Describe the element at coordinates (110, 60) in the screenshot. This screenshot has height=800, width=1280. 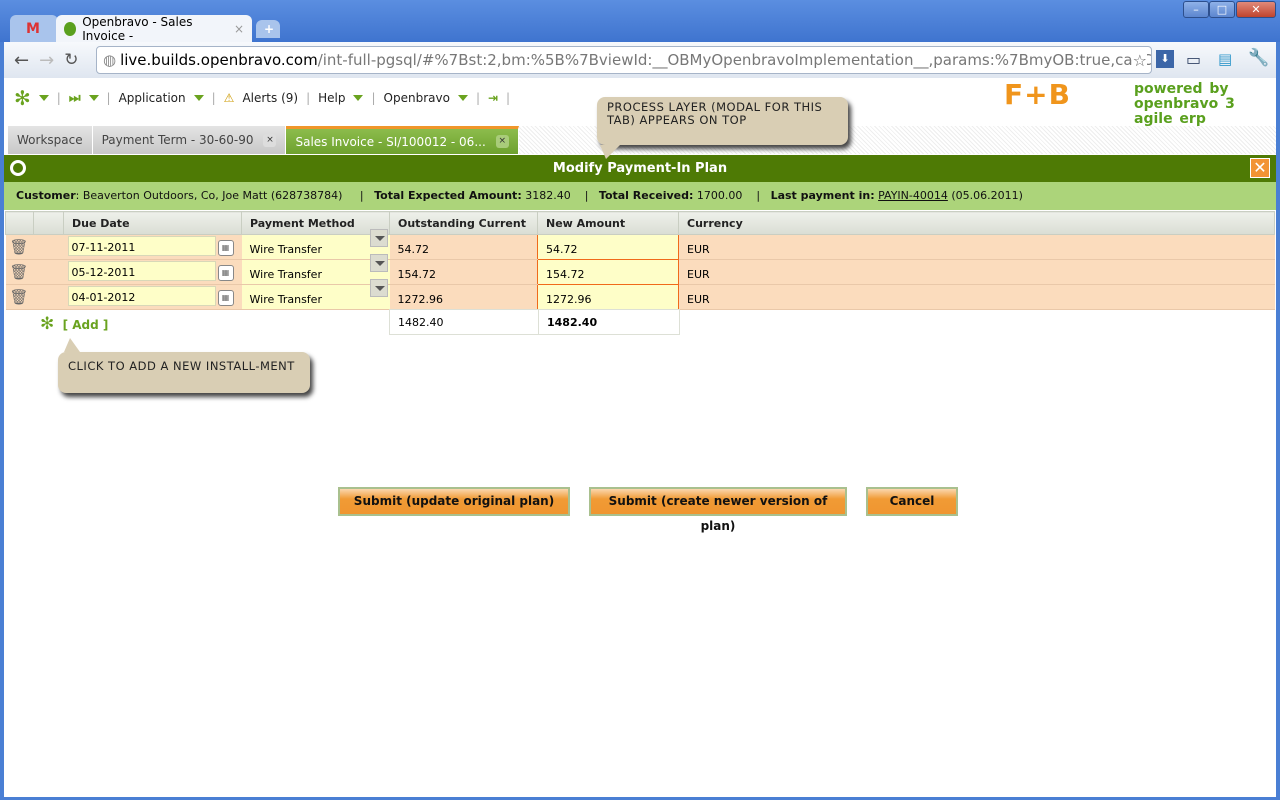
I see `globe-icon: ◍` at that location.